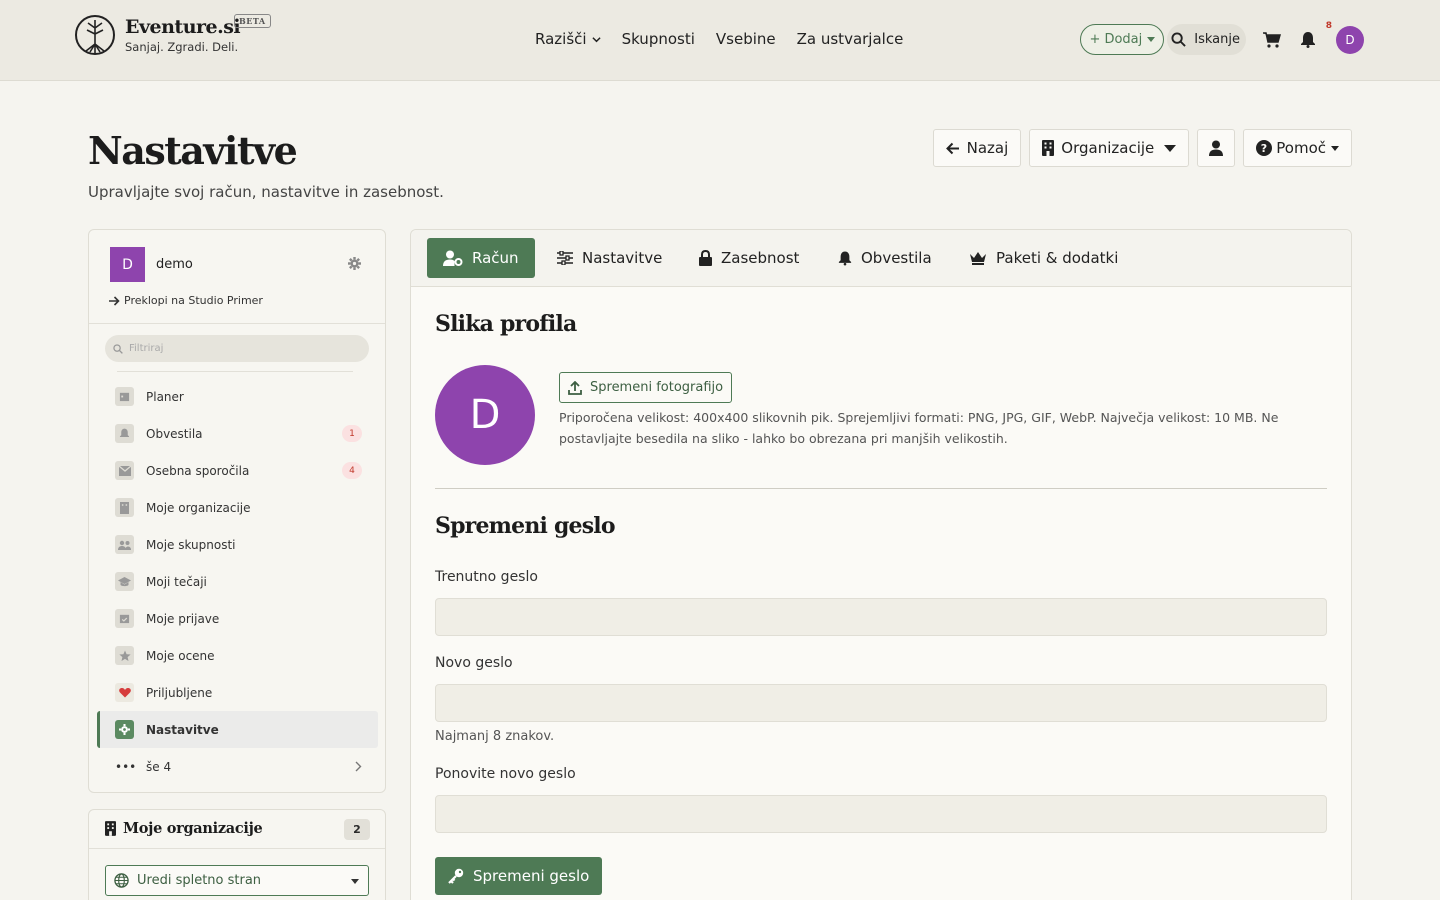 The height and width of the screenshot is (900, 1440). Describe the element at coordinates (126, 766) in the screenshot. I see `ellipsis-icon: •••` at that location.